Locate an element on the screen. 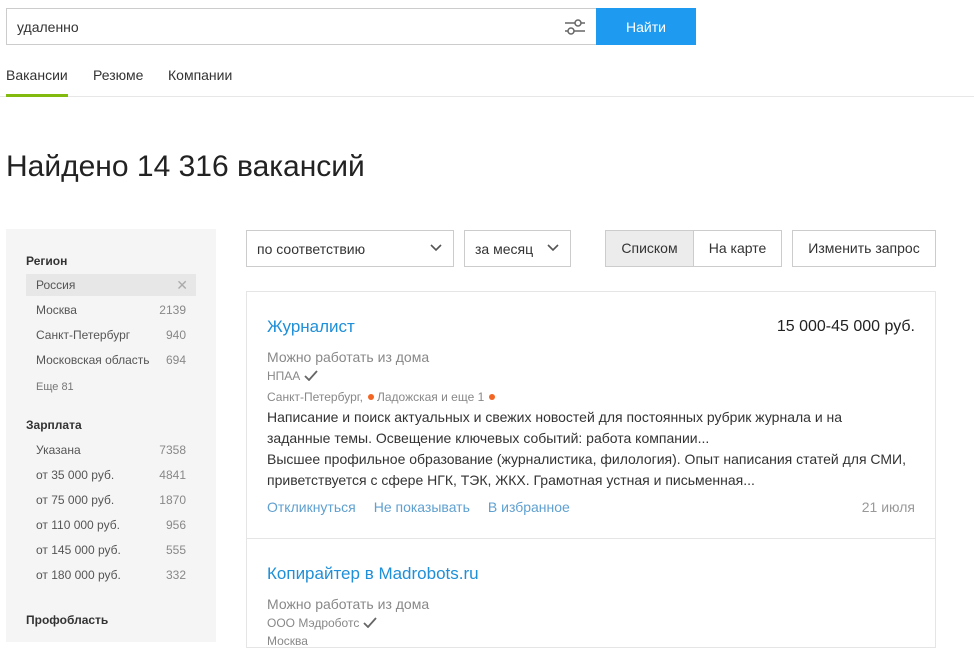 Image resolution: width=974 pixels, height=648 pixels. filter-salary-item: от 145 000 руб. 555 is located at coordinates (111, 550).